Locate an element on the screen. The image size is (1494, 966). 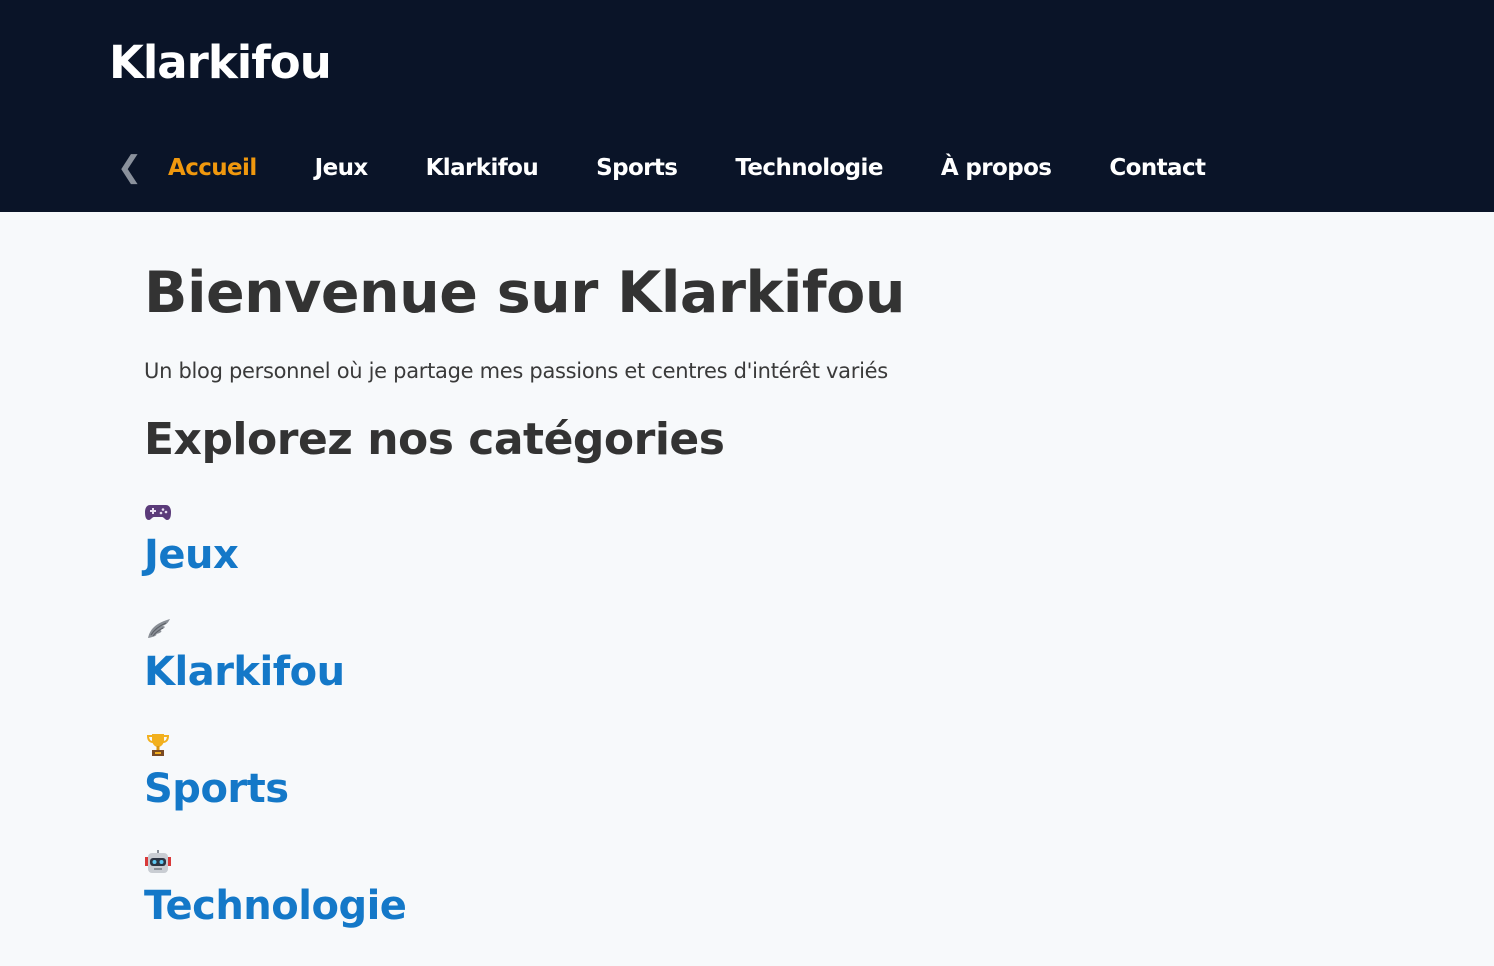
nav-item-sports: Sports is located at coordinates (637, 168).